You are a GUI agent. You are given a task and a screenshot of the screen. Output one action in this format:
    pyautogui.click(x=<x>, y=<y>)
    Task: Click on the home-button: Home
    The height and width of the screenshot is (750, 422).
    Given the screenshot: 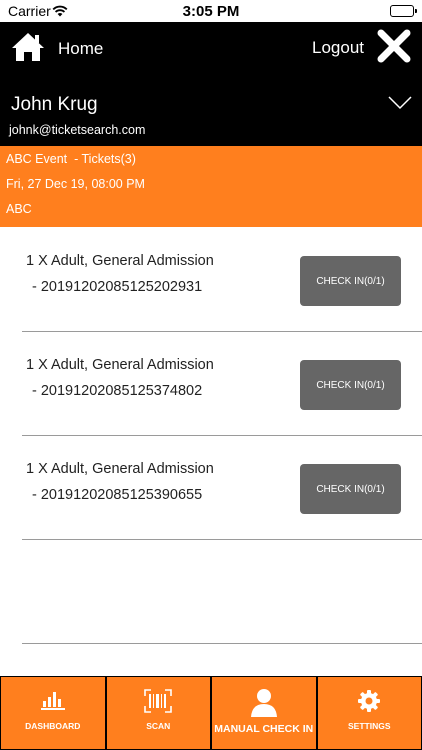 What is the action you would take?
    pyautogui.click(x=56, y=49)
    